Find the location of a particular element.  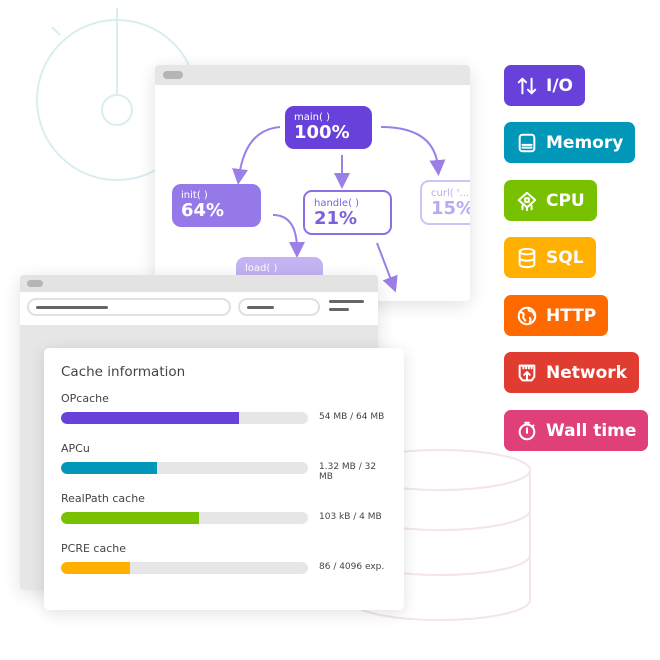

cache-row: PCRE cache 86 / 4096 exp. is located at coordinates (224, 567).